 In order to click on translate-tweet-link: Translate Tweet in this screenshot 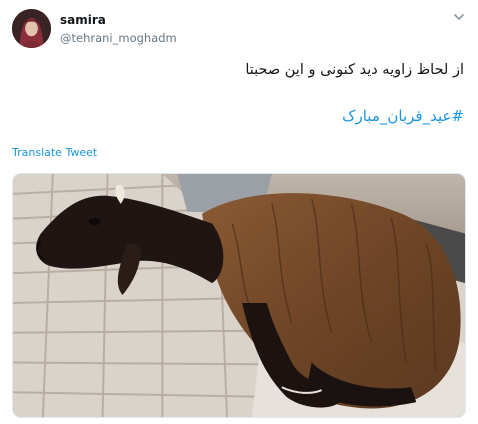, I will do `click(54, 152)`.